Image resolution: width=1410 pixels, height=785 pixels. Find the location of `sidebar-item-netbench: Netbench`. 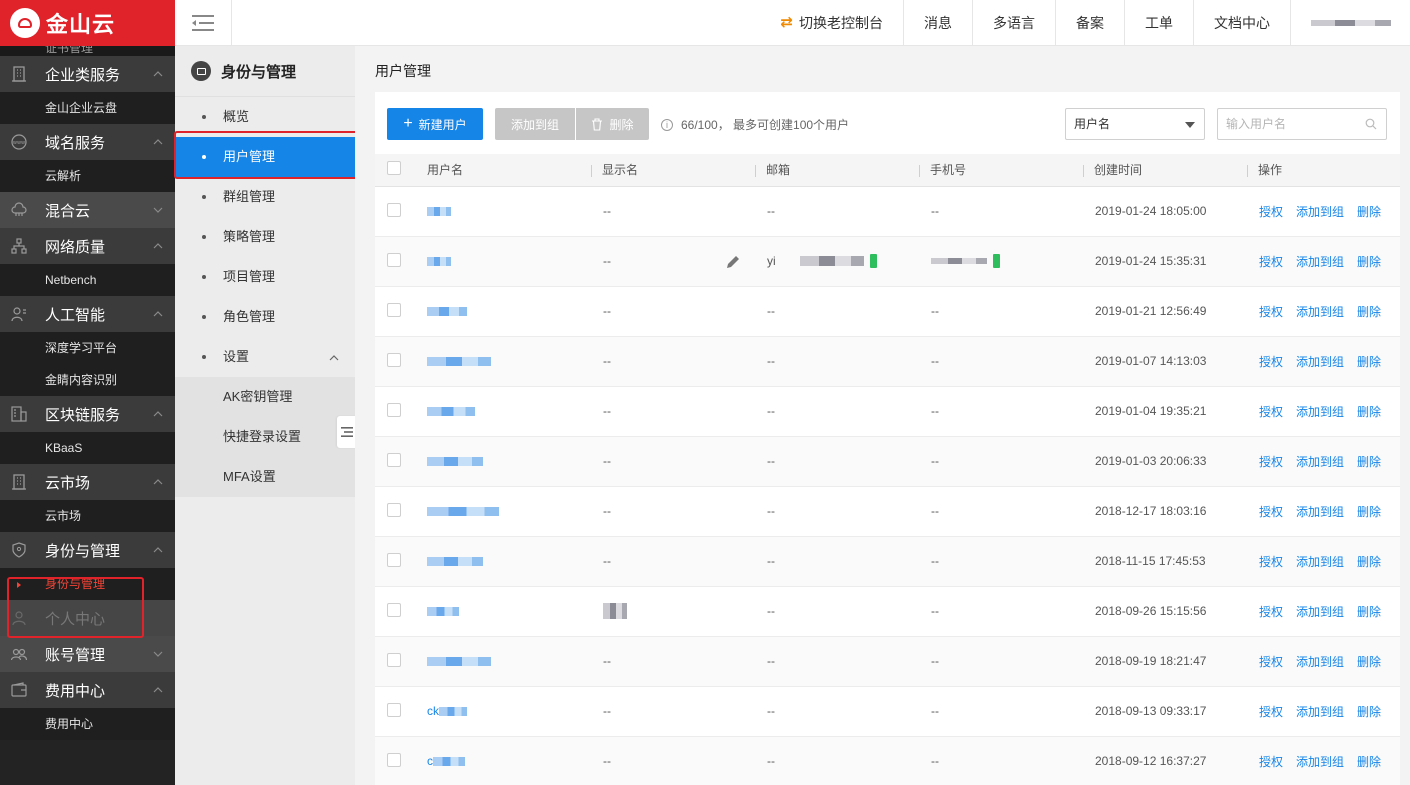

sidebar-item-netbench: Netbench is located at coordinates (87, 280).